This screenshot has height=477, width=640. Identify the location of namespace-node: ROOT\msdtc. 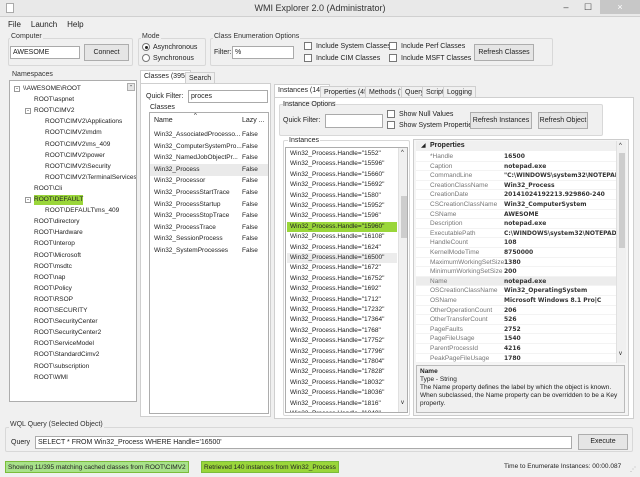
(53, 267).